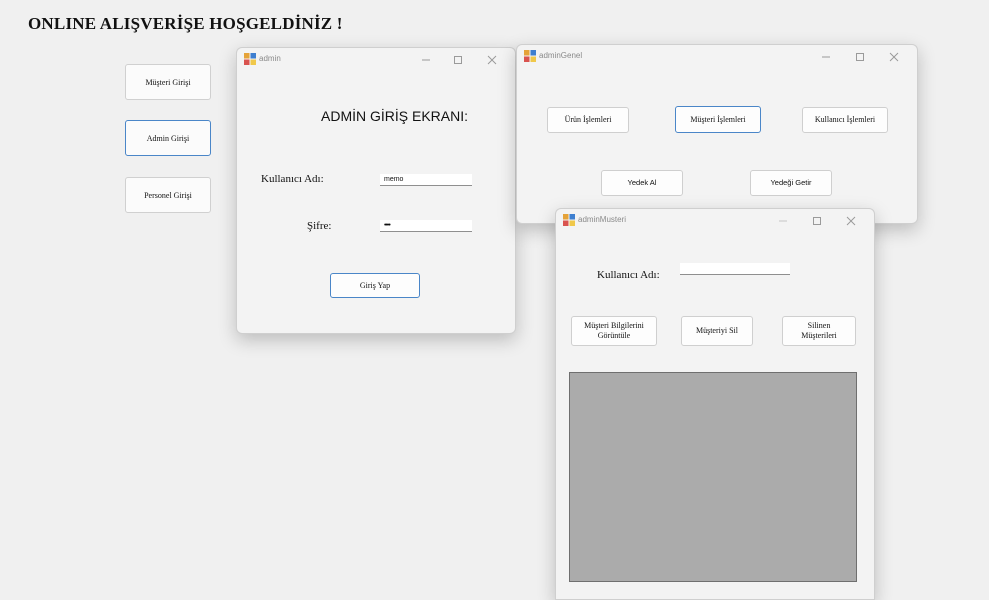 The height and width of the screenshot is (600, 989). Describe the element at coordinates (735, 269) in the screenshot. I see `username-input` at that location.